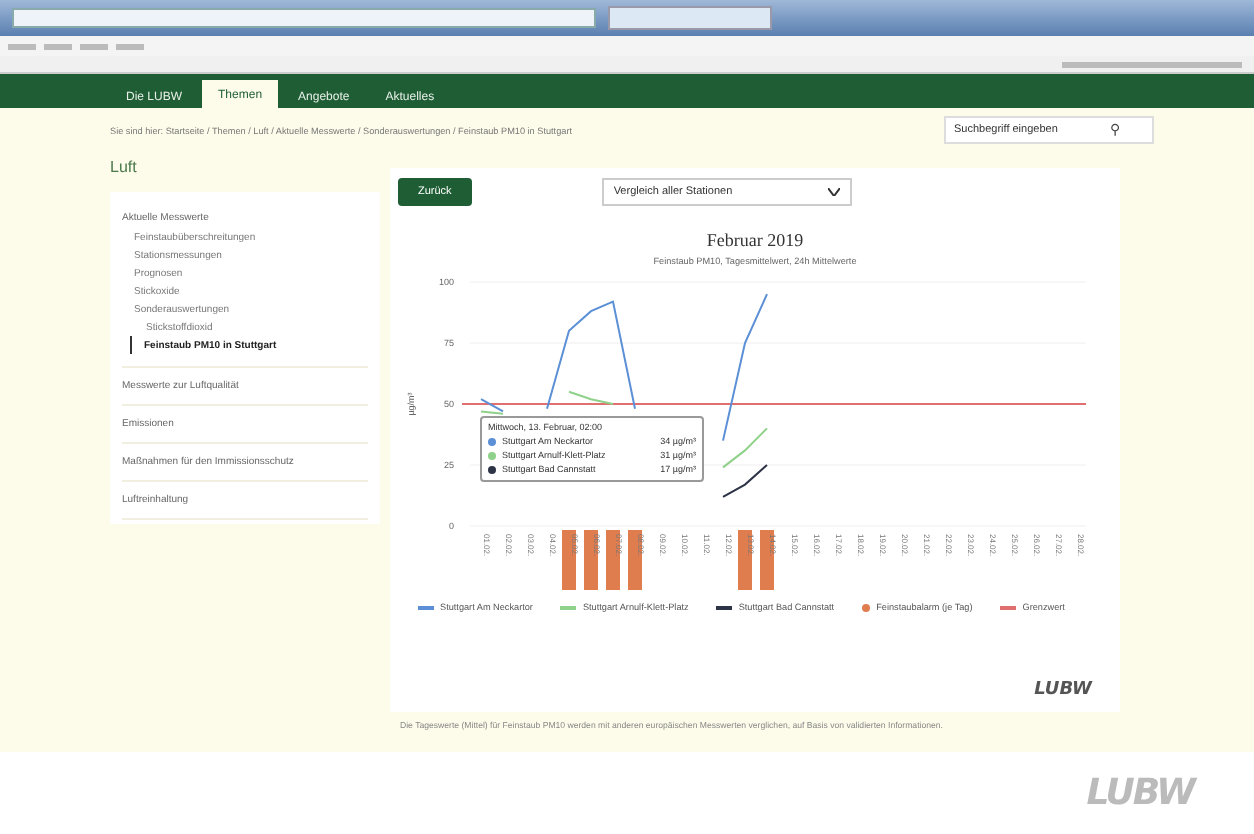 This screenshot has width=1254, height=834. I want to click on chevron-icon, so click(833, 192).